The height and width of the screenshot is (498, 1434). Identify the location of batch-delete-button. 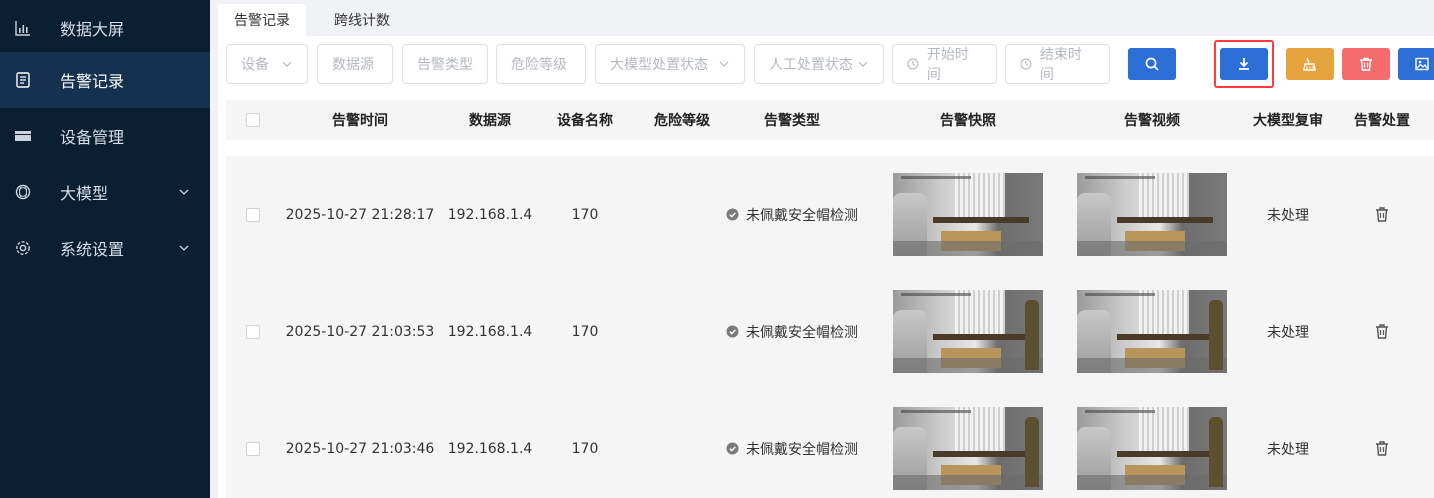
(1366, 64).